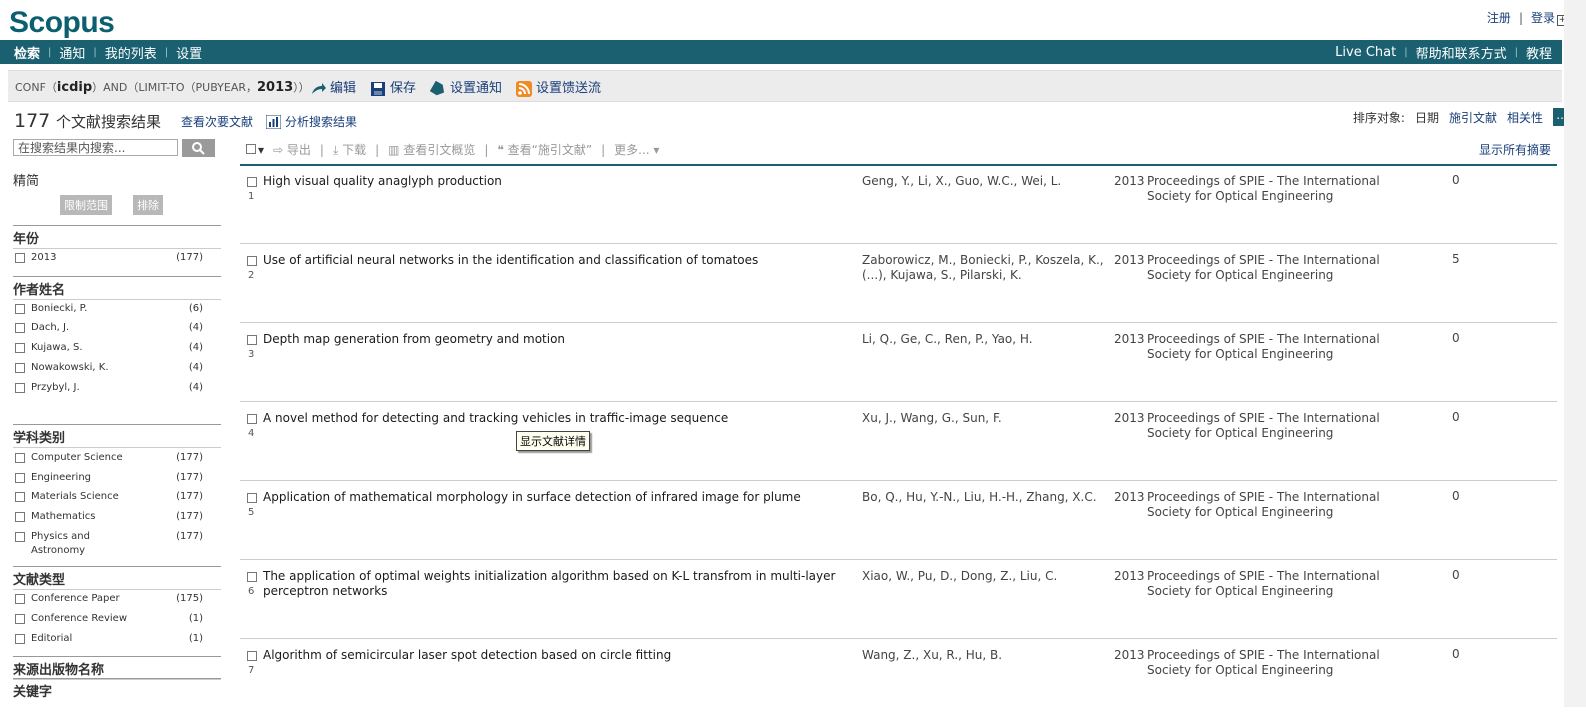 The image size is (1586, 717). Describe the element at coordinates (1461, 52) in the screenshot. I see `nav-help: 帮助和联系方式` at that location.